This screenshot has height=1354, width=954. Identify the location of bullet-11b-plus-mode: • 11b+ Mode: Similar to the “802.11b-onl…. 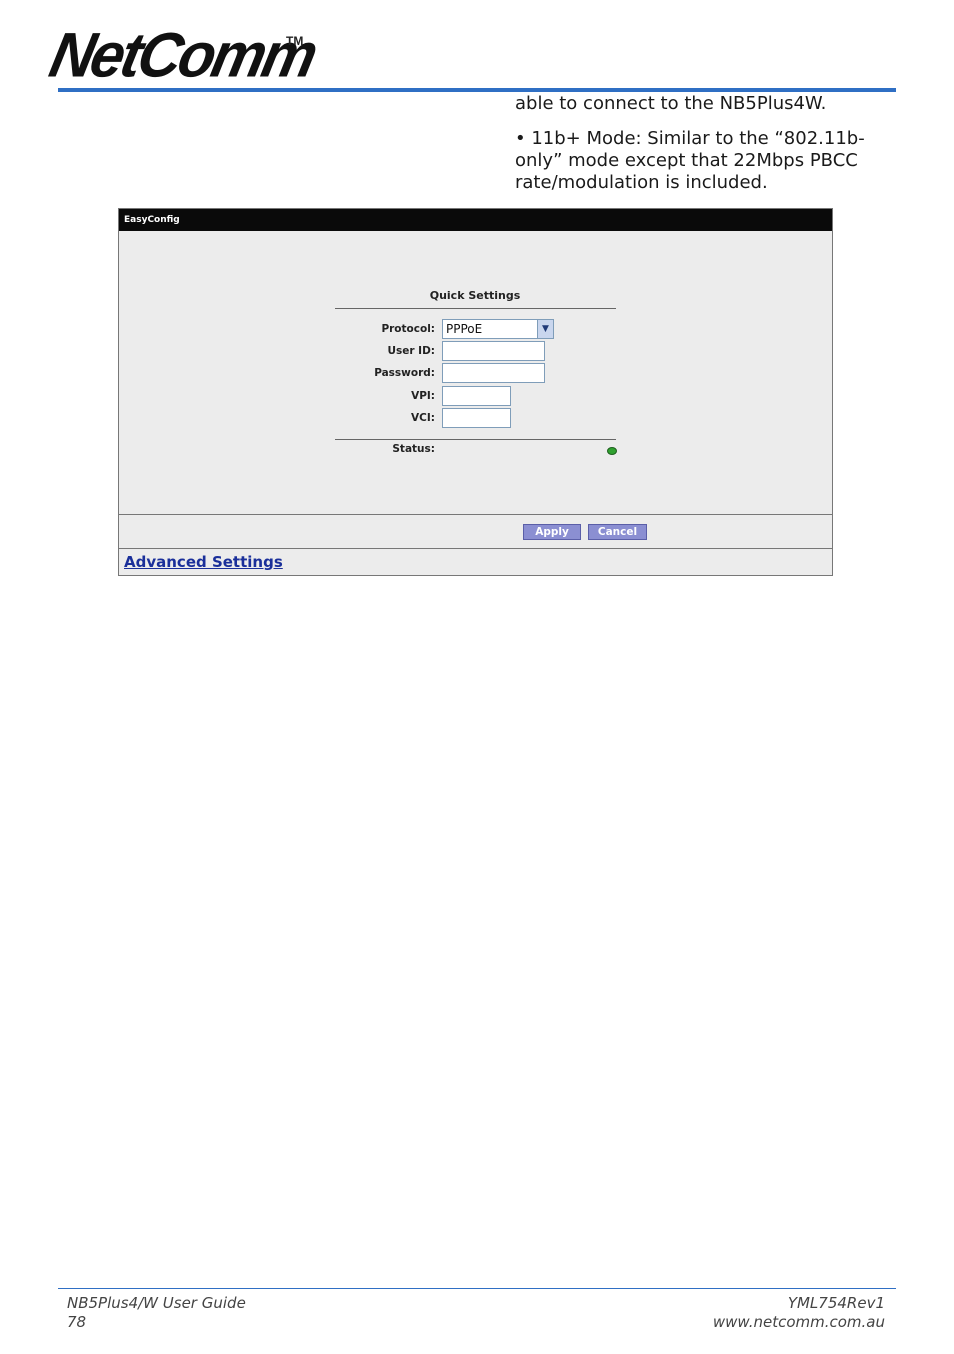
(690, 160).